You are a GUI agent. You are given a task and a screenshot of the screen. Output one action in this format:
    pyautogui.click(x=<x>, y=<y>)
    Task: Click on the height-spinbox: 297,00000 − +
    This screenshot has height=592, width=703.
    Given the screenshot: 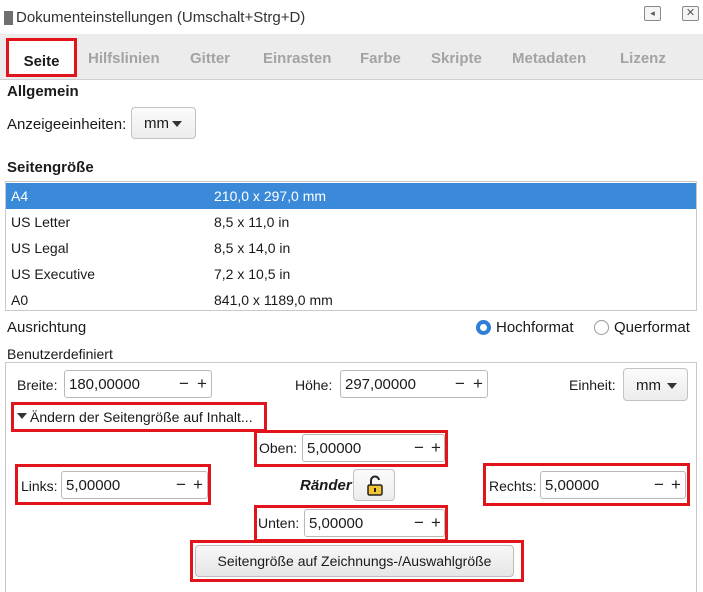 What is the action you would take?
    pyautogui.click(x=414, y=384)
    